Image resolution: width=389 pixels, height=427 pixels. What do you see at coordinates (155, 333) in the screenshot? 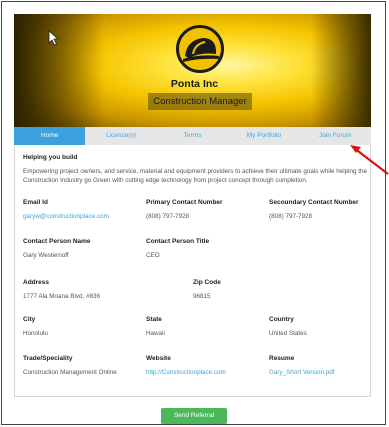
I see `state-value: Hawaii` at bounding box center [155, 333].